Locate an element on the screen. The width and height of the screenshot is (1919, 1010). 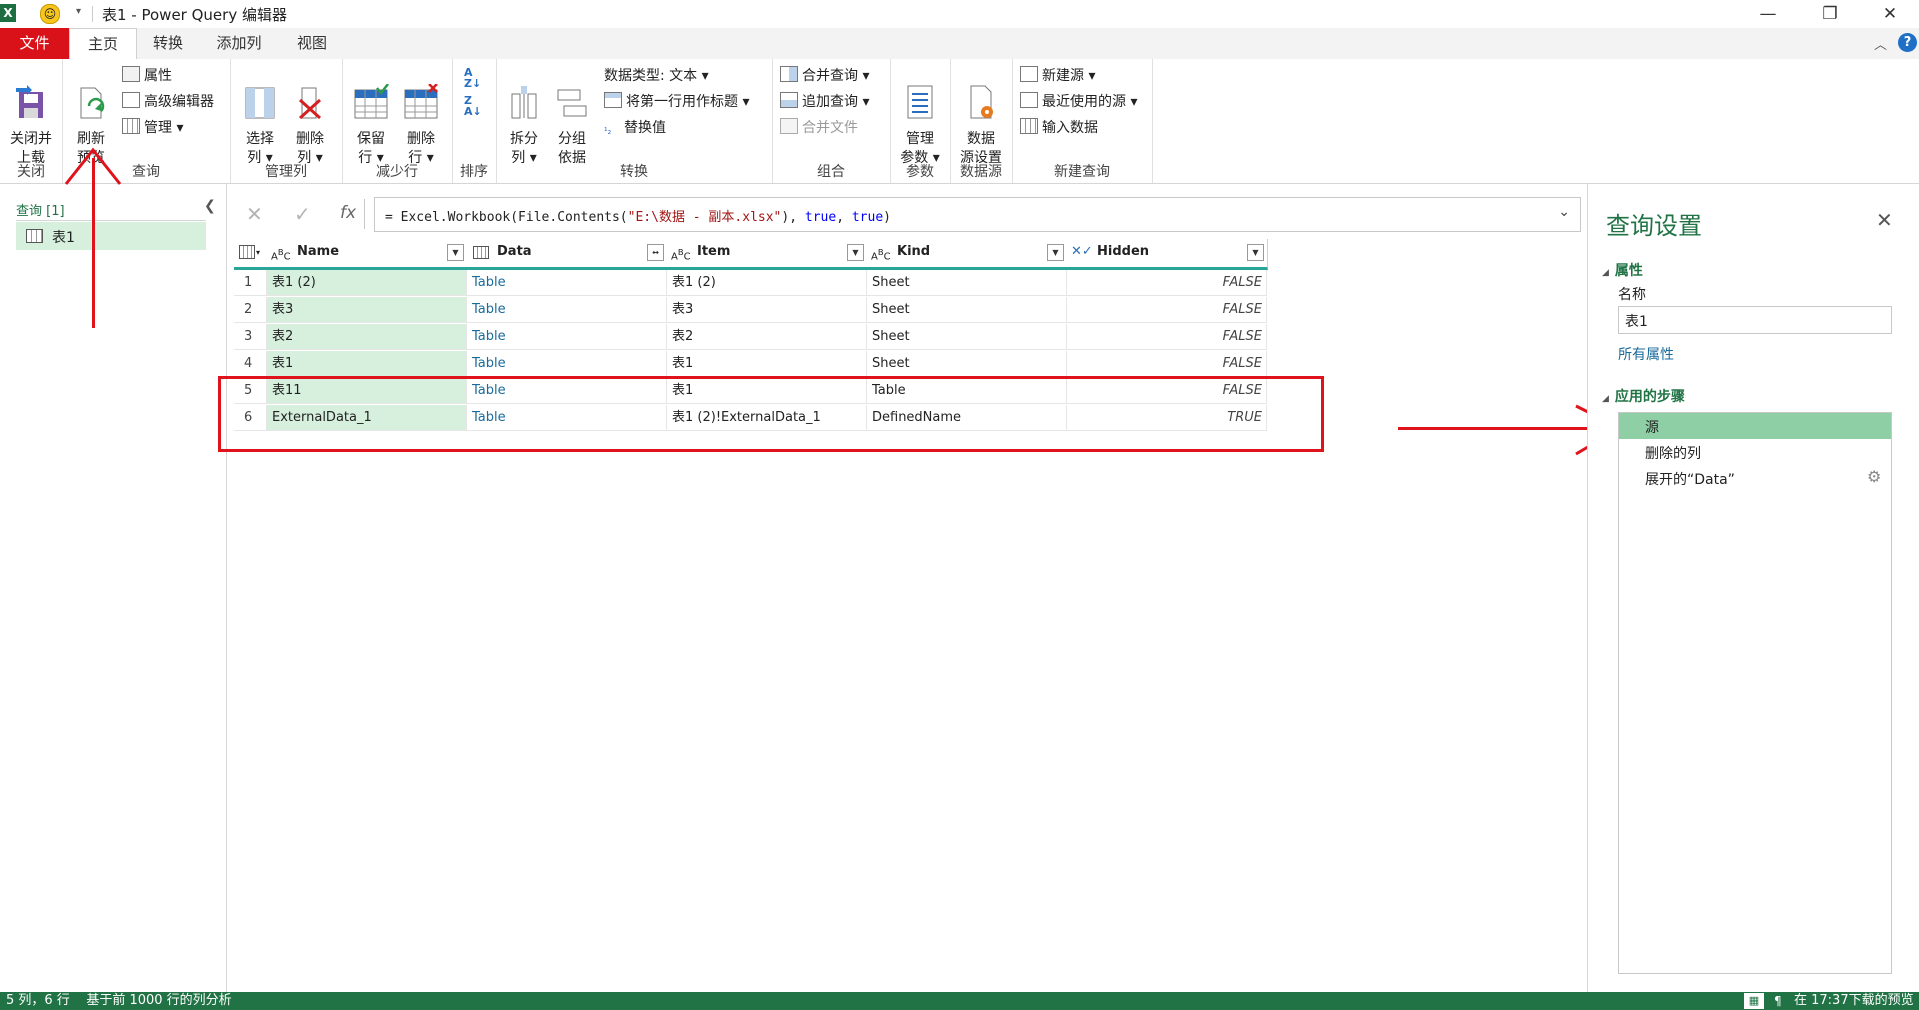
sort-descending-icon: Z A↓ is located at coordinates (473, 106).